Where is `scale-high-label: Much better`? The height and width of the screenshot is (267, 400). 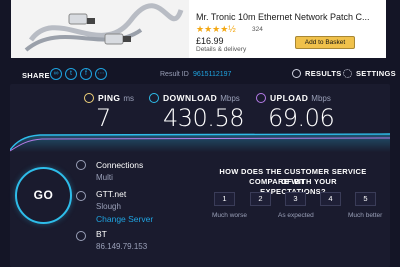
scale-high-label: Much better is located at coordinates (365, 215).